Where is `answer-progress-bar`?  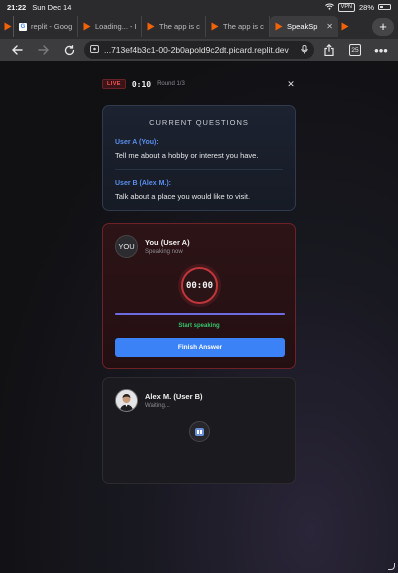 answer-progress-bar is located at coordinates (200, 314).